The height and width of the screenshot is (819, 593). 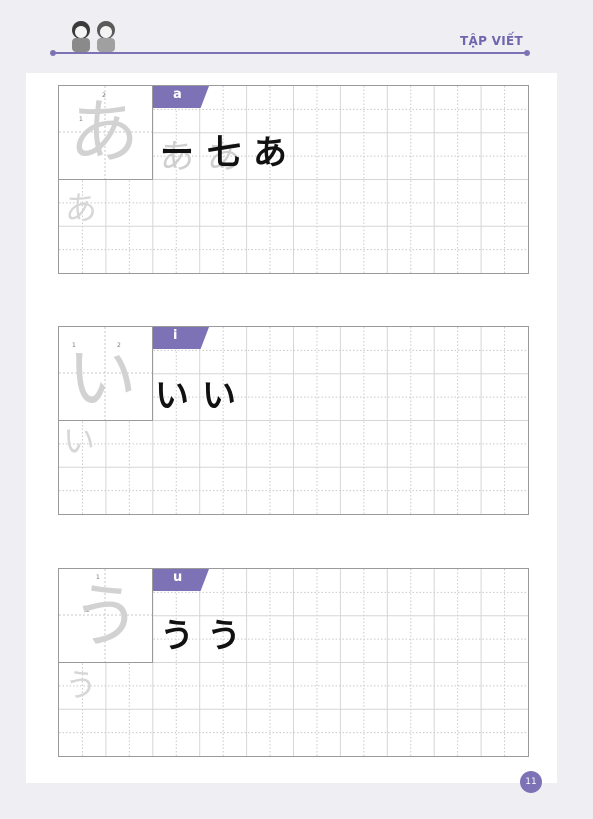 What do you see at coordinates (224, 636) in the screenshot?
I see `stroke-step-2: う` at bounding box center [224, 636].